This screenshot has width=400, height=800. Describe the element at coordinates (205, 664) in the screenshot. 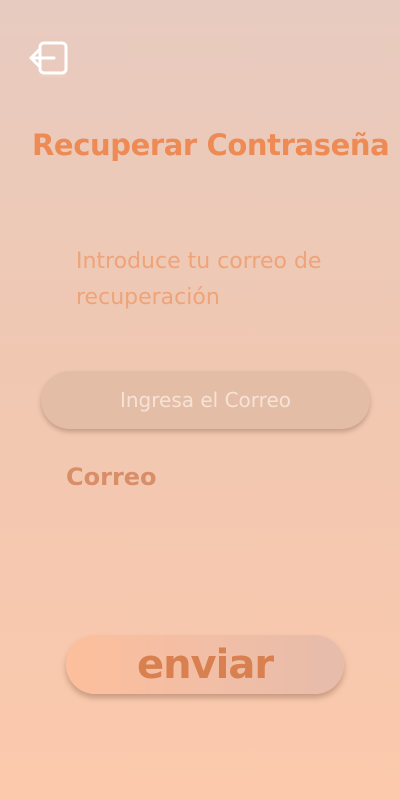

I see `send-button: enviar` at that location.